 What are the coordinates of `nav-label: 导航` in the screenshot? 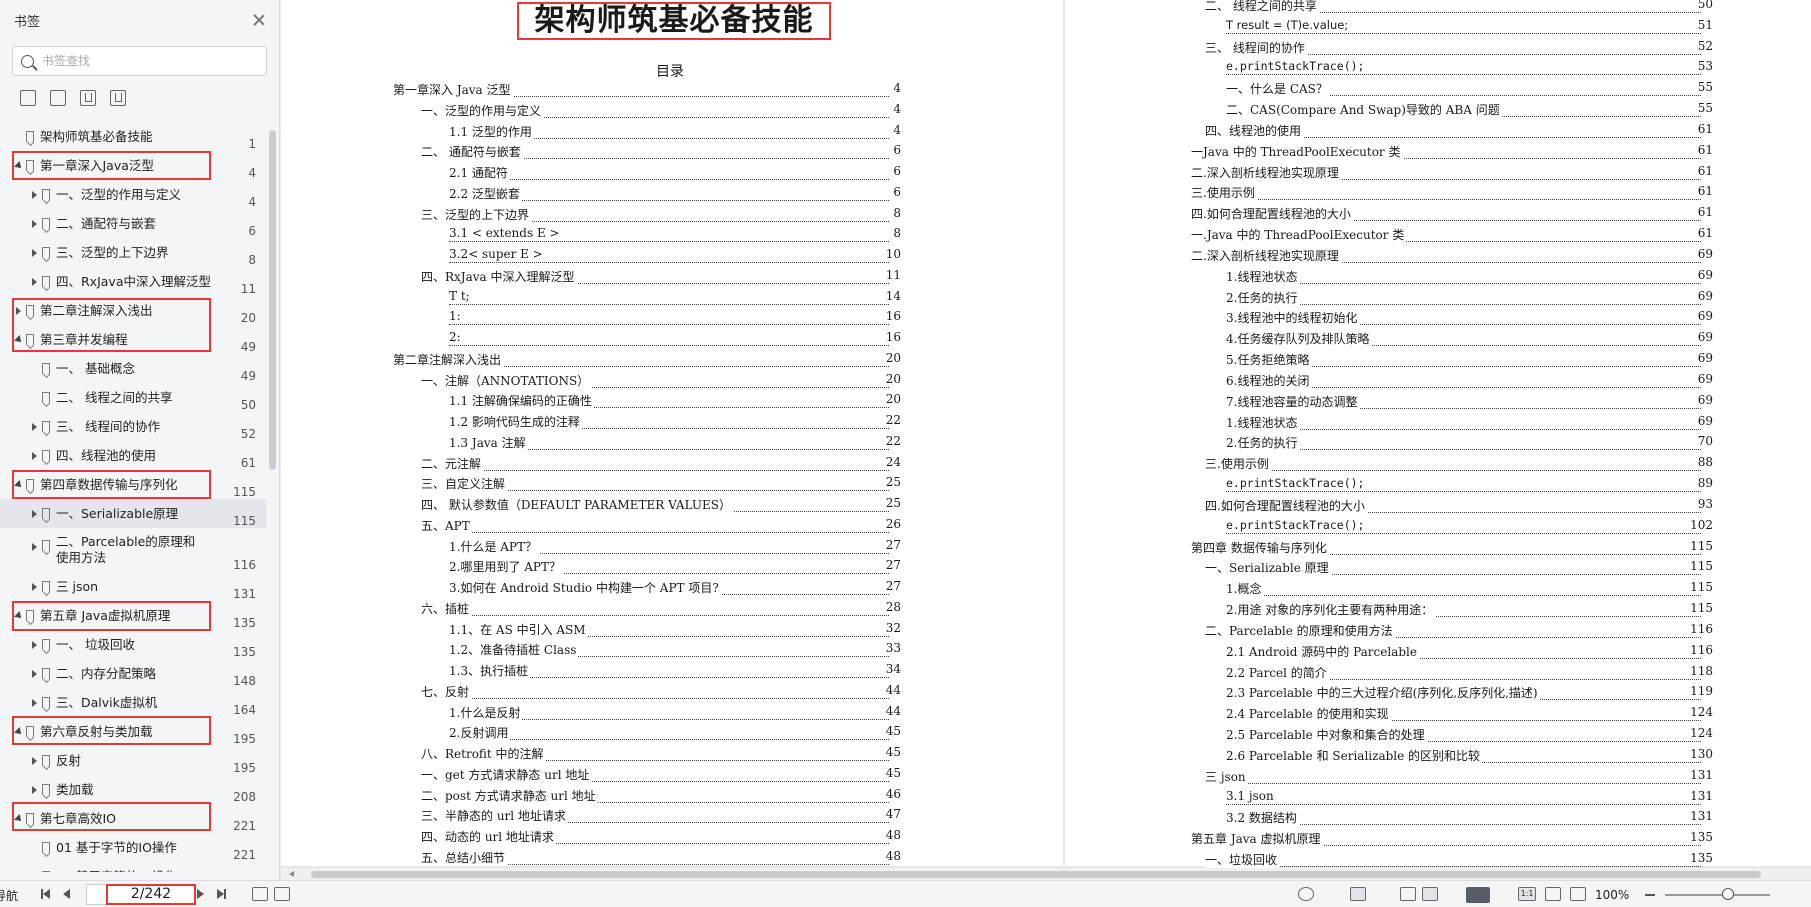 It's located at (9, 895).